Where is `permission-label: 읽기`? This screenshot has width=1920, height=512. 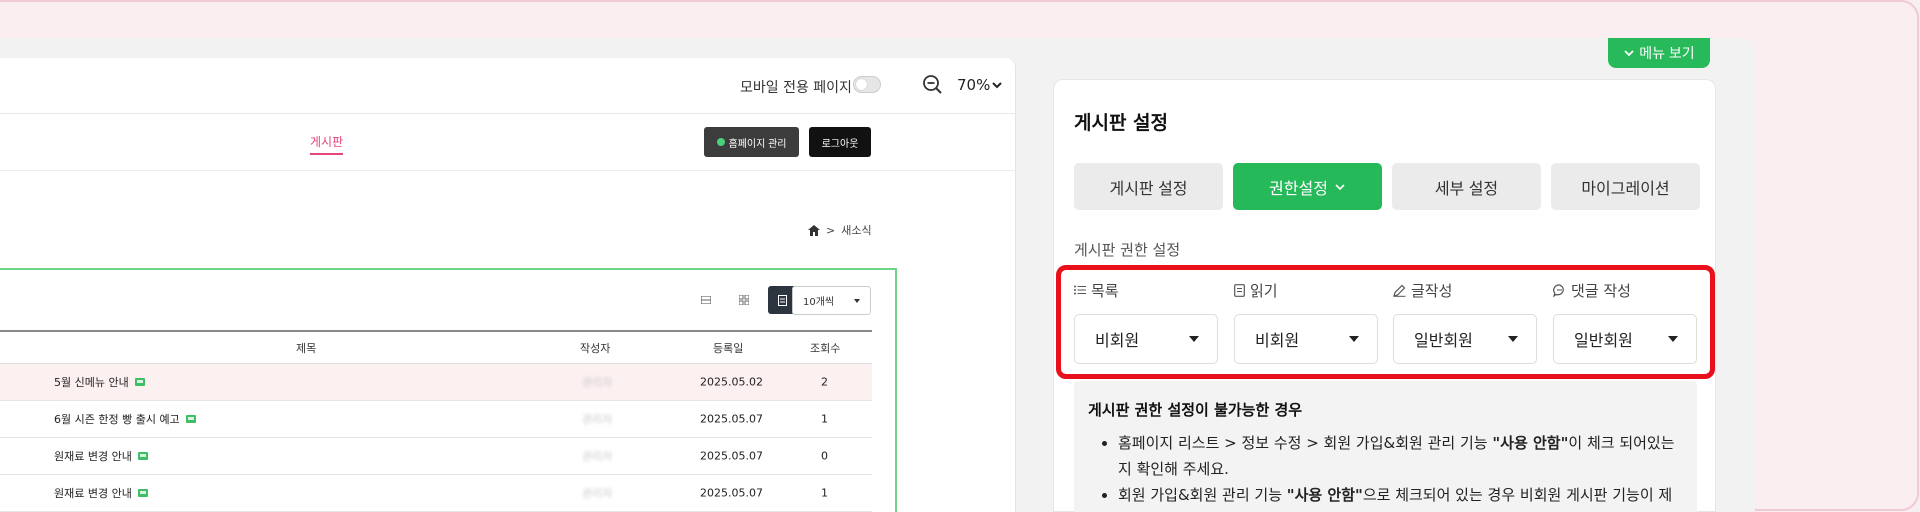 permission-label: 읽기 is located at coordinates (1306, 290).